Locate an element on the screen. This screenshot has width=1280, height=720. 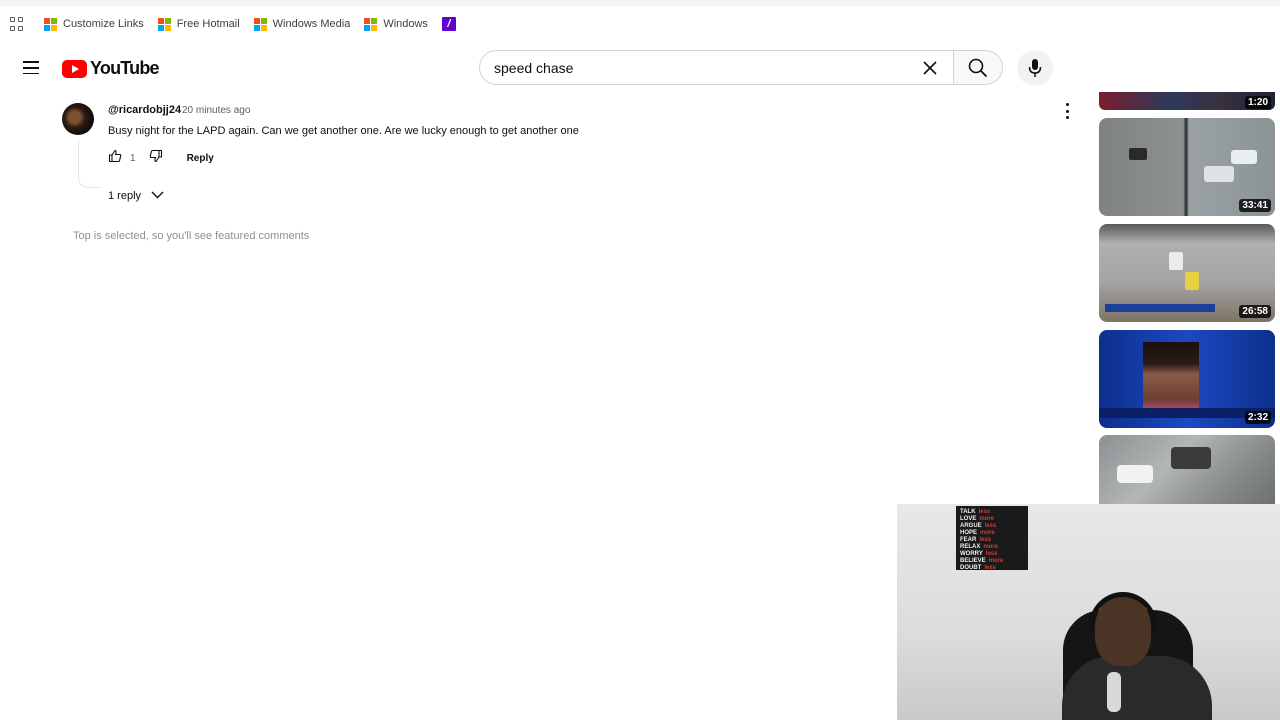
menu-icon is located at coordinates (31, 68).